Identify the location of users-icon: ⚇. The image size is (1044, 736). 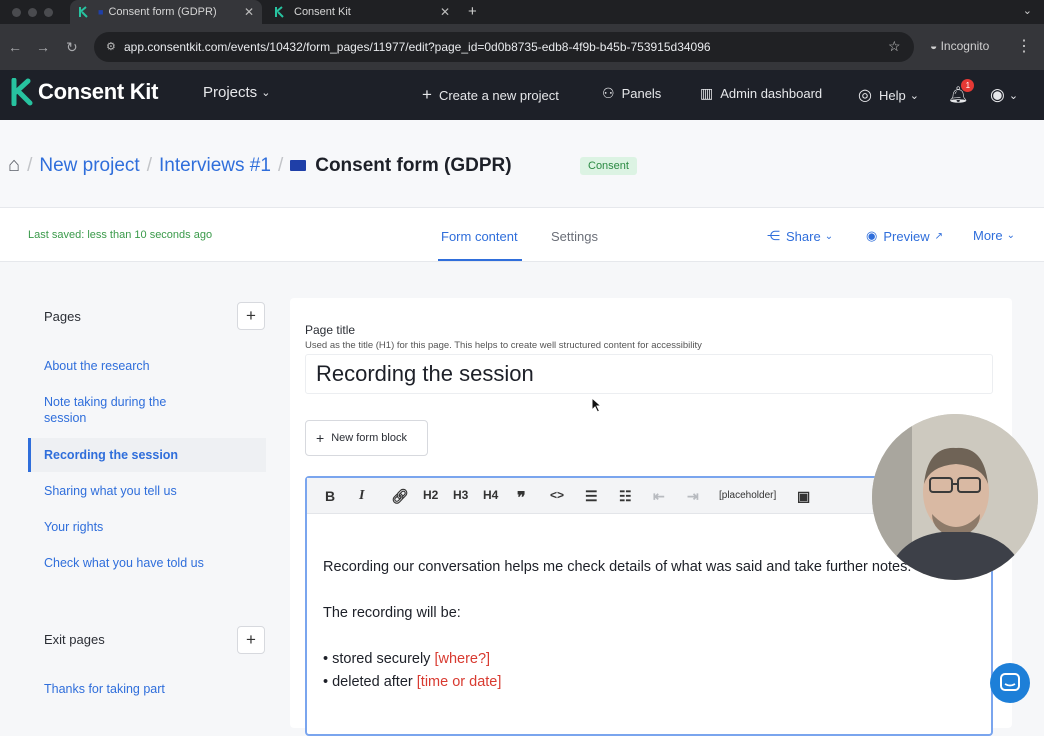
(608, 93).